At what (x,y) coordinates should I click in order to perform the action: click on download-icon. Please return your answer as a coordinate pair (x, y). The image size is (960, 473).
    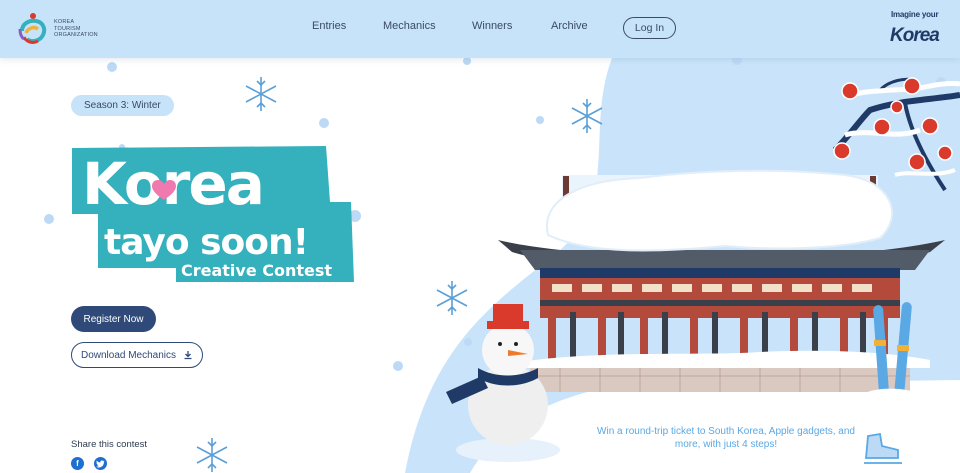
    Looking at the image, I should click on (188, 355).